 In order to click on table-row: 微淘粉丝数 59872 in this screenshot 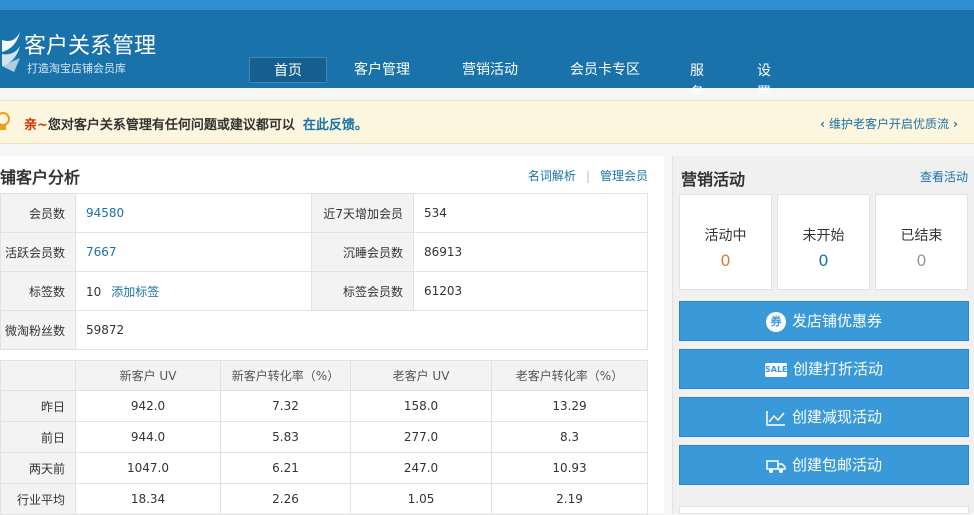, I will do `click(324, 330)`.